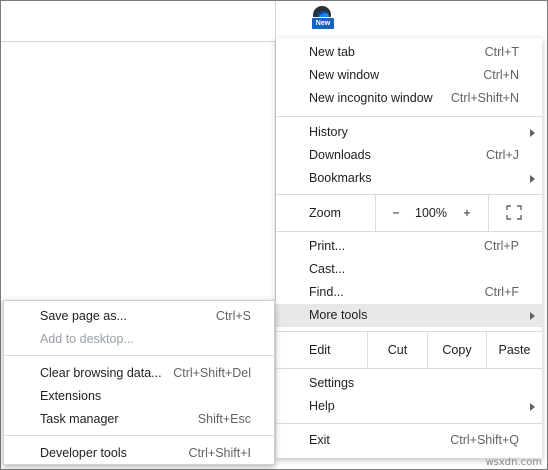  What do you see at coordinates (319, 440) in the screenshot?
I see `menu-item-label: Exit` at bounding box center [319, 440].